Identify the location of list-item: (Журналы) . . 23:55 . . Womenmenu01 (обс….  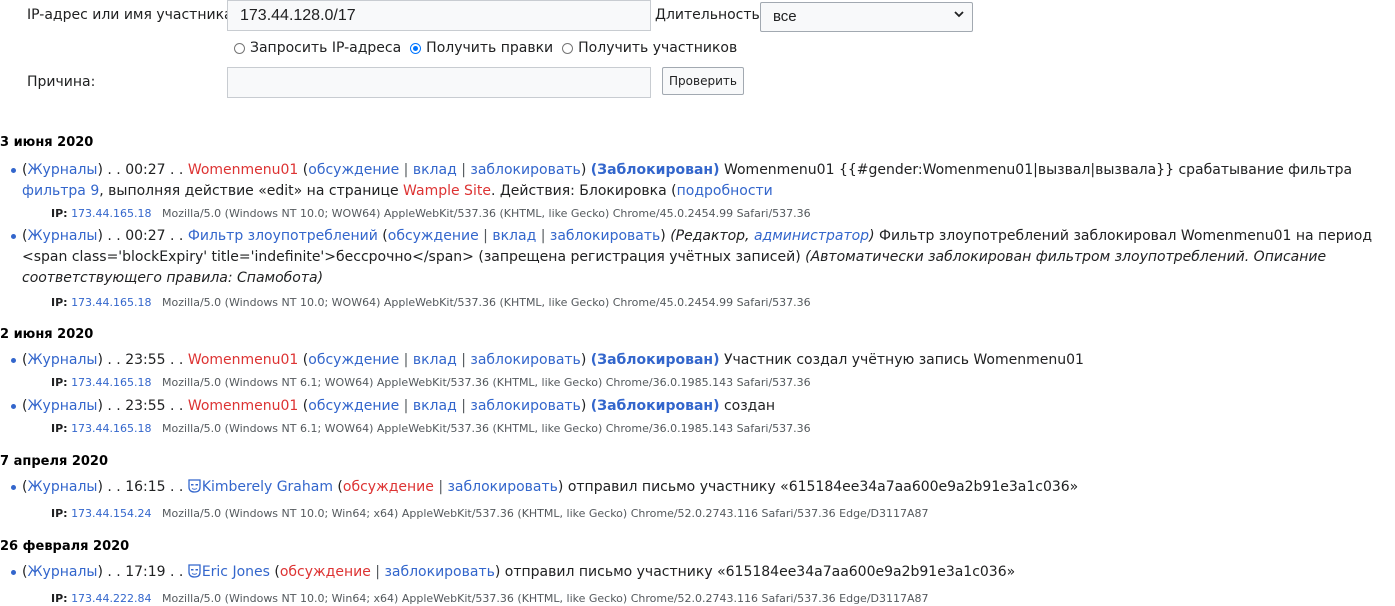
(701, 406).